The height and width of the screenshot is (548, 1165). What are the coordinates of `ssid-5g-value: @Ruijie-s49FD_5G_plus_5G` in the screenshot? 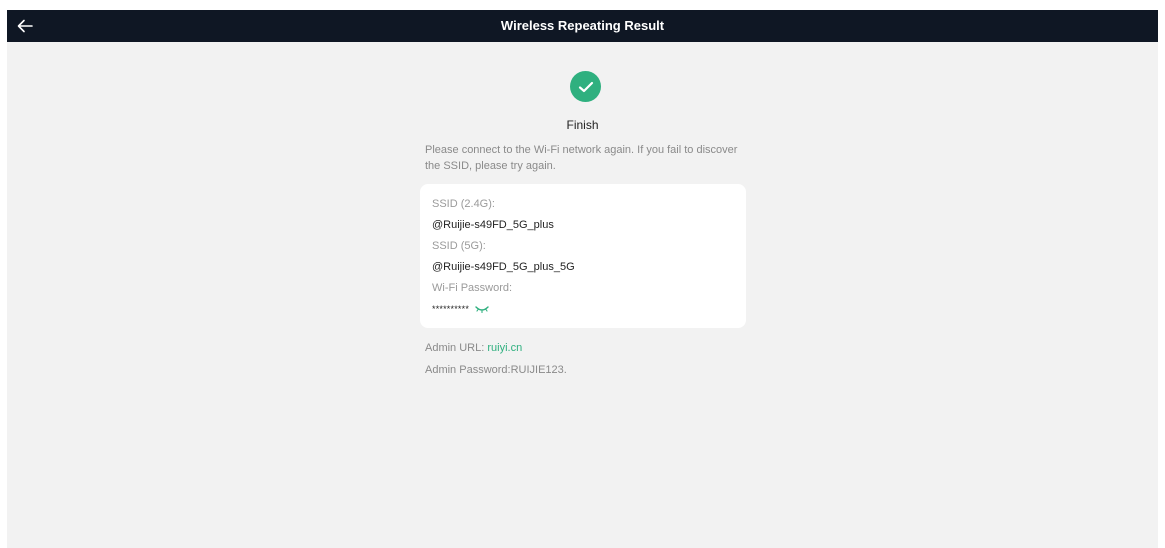 It's located at (503, 267).